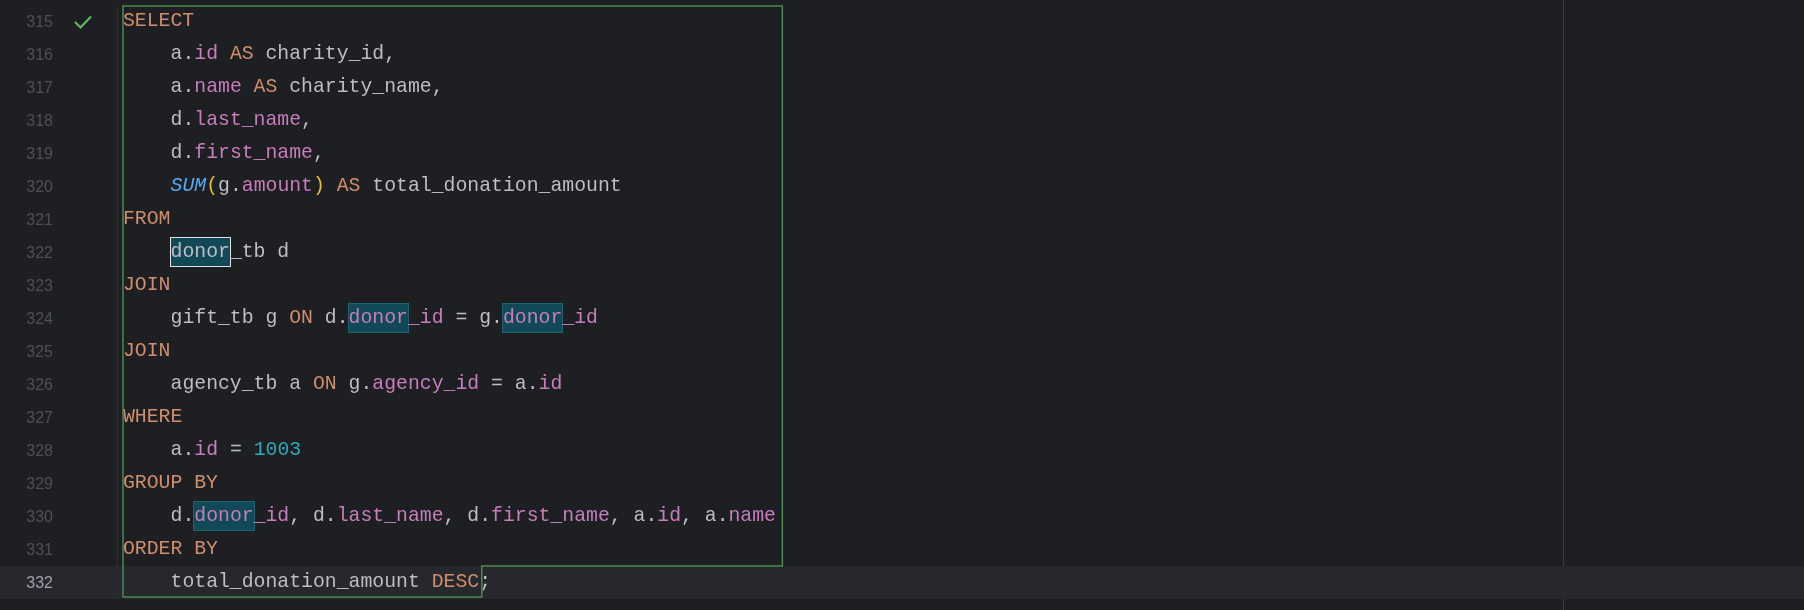  I want to click on code-line: d.first_name,, so click(247, 153).